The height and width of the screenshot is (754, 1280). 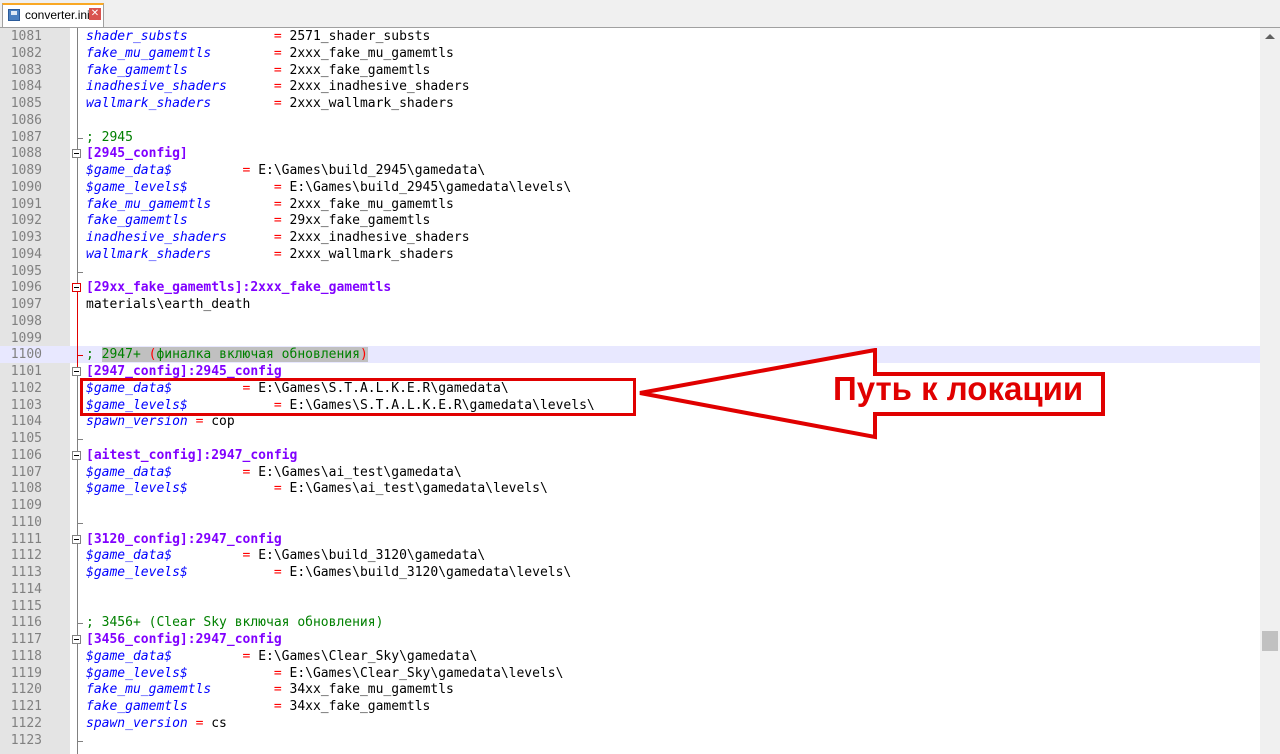 I want to click on code-line: 1087 ; 2945, so click(x=630, y=137).